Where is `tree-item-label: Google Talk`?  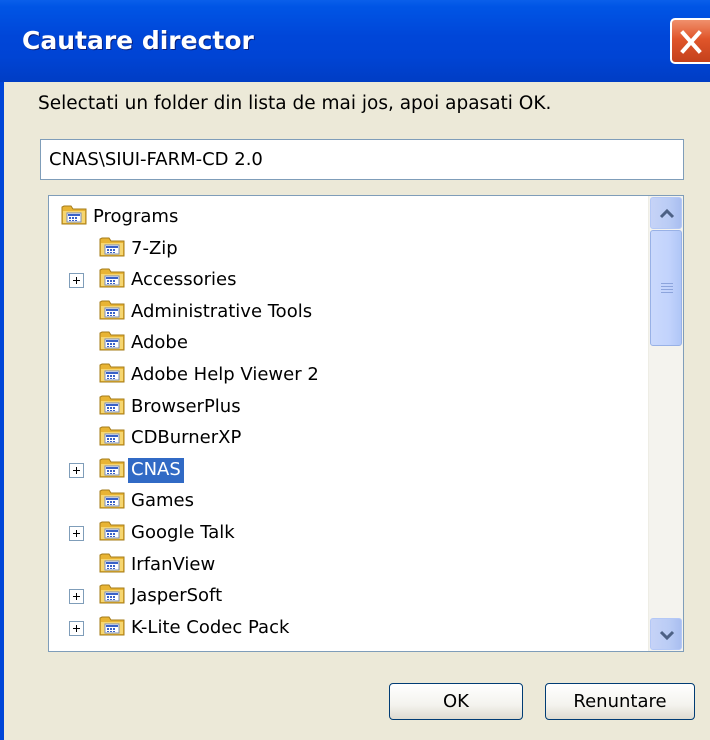 tree-item-label: Google Talk is located at coordinates (183, 532).